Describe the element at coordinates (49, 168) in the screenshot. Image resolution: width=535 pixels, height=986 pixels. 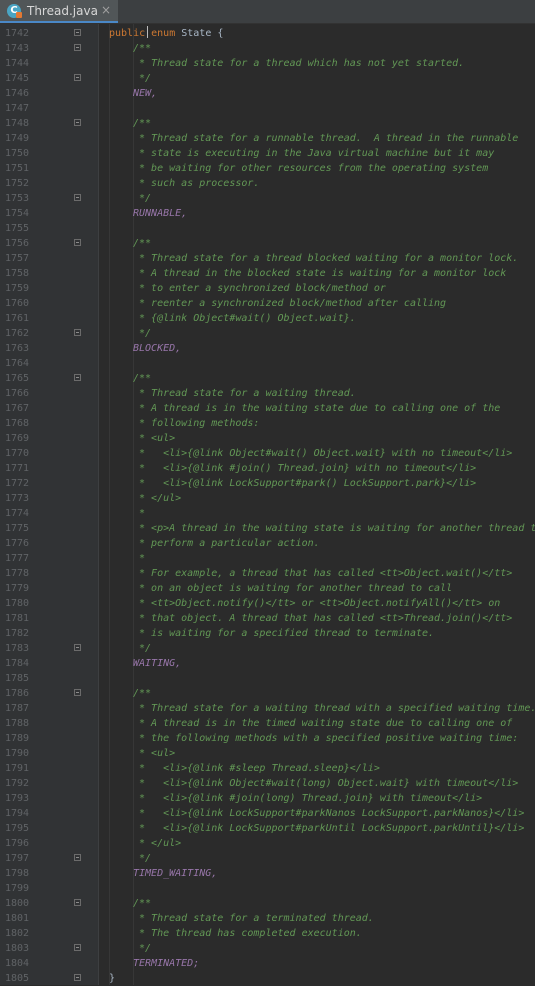
I see `gutter-line: 1751` at that location.